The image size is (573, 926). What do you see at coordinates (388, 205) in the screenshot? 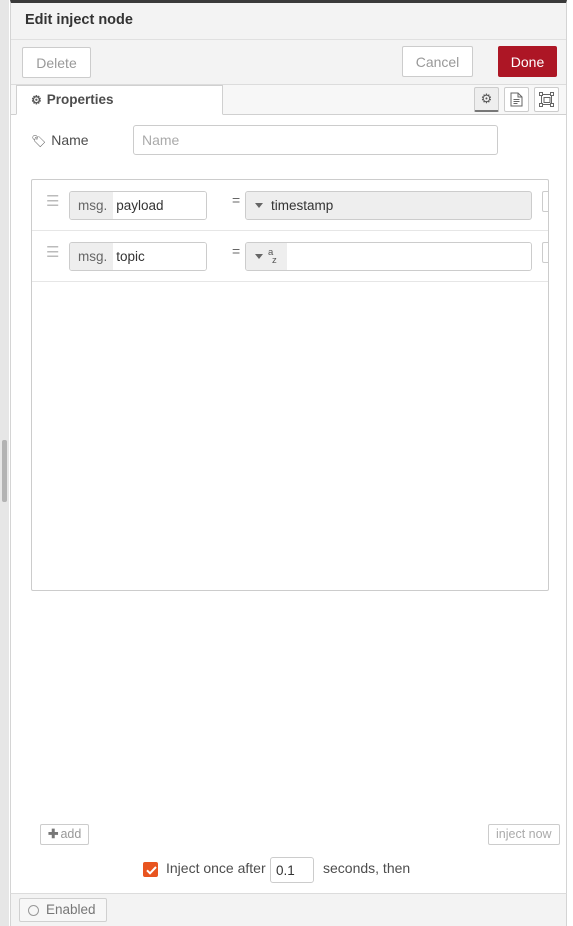
I see `property-value-field: timestamp` at bounding box center [388, 205].